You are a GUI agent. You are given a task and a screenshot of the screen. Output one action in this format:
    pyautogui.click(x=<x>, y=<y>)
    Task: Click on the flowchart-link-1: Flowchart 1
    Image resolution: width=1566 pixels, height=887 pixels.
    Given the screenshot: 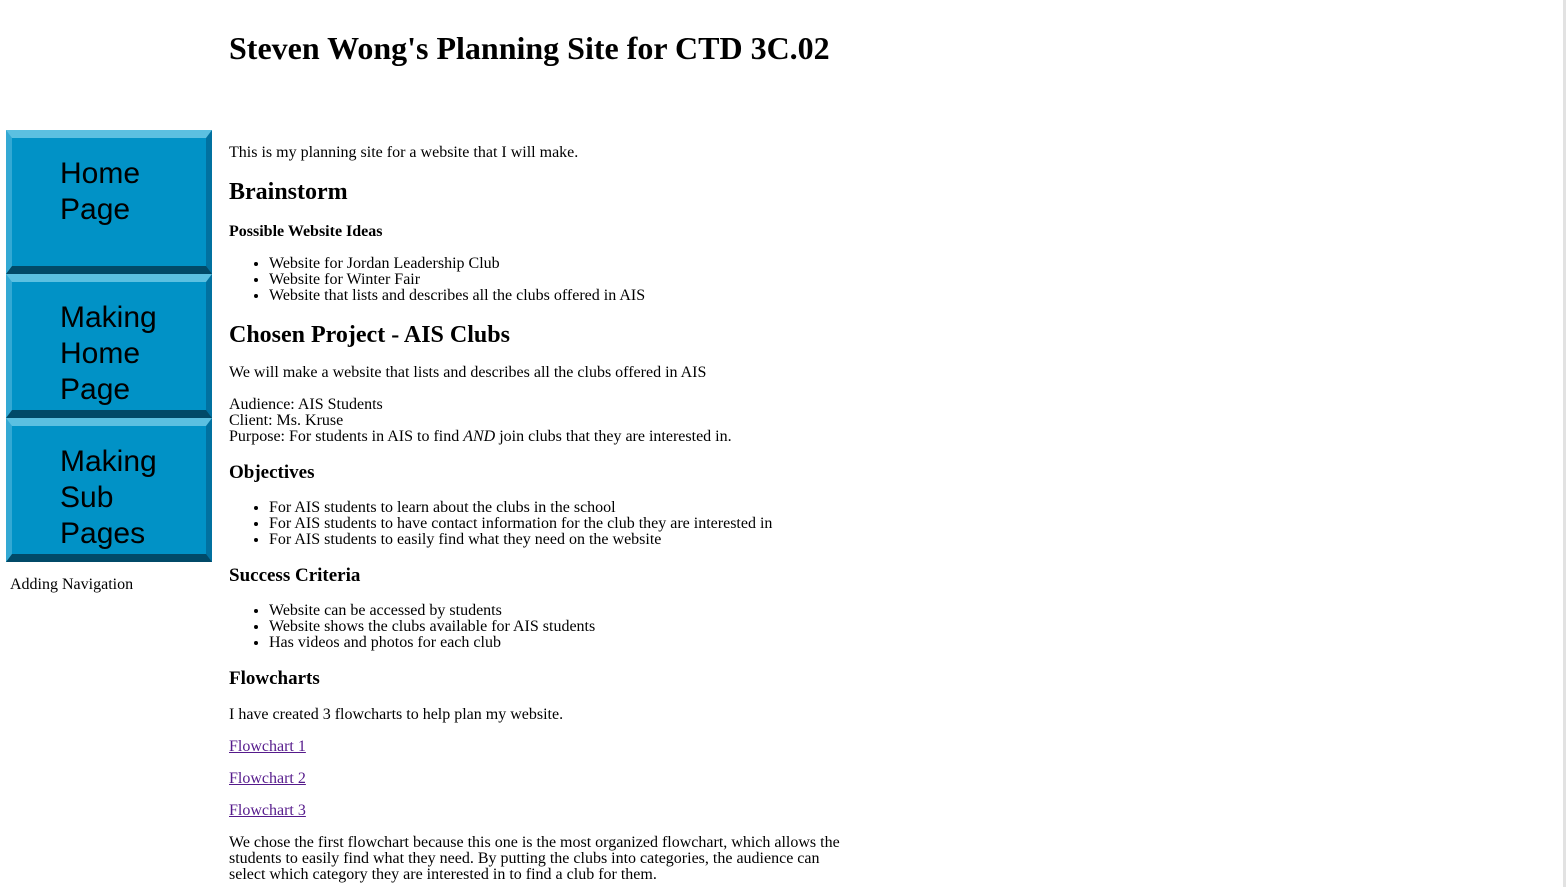 What is the action you would take?
    pyautogui.click(x=267, y=746)
    